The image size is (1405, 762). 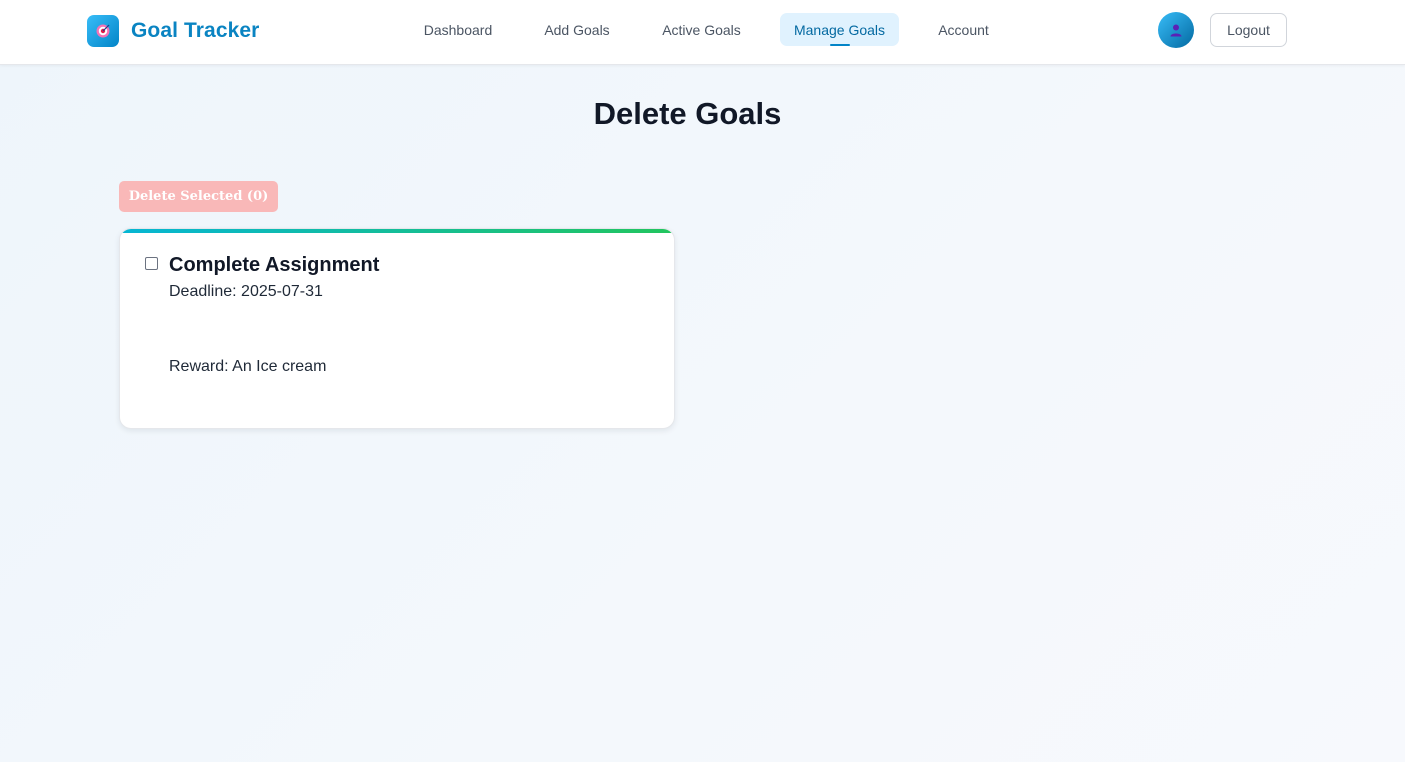 I want to click on goal-card-accent-bar, so click(x=397, y=231).